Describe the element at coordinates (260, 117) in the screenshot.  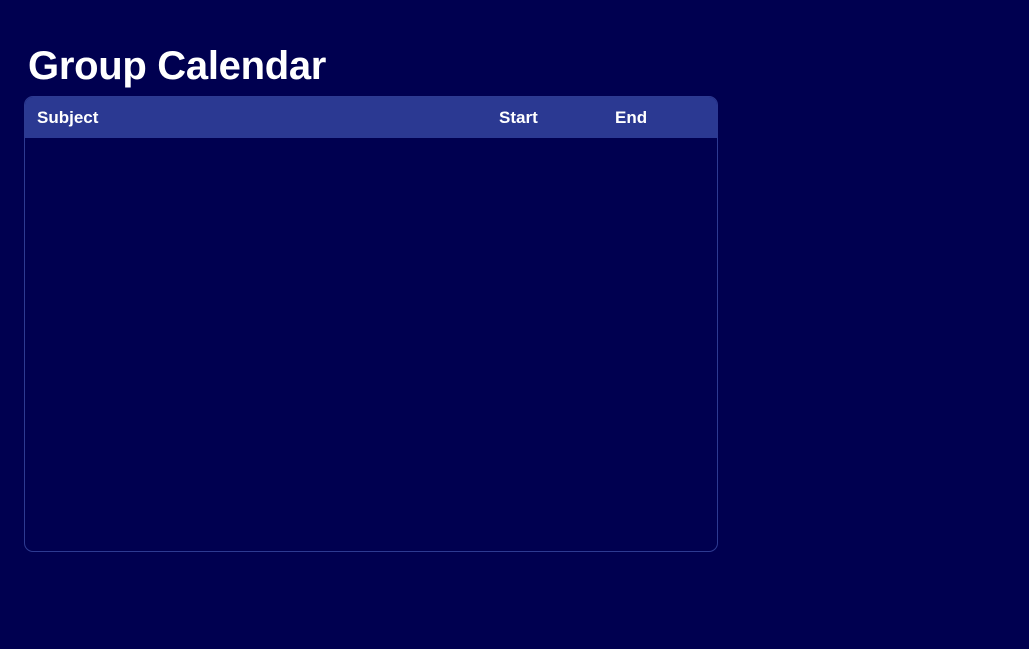
I see `column-header-subject: Subject` at that location.